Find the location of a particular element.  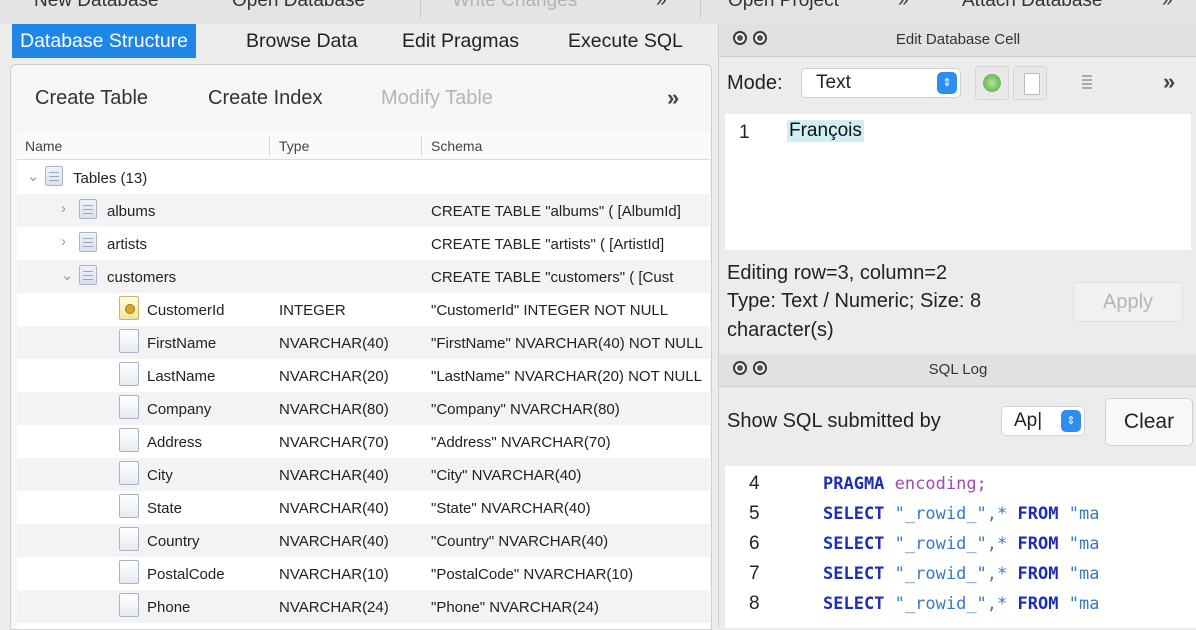

row-type: INTEGER is located at coordinates (312, 310).